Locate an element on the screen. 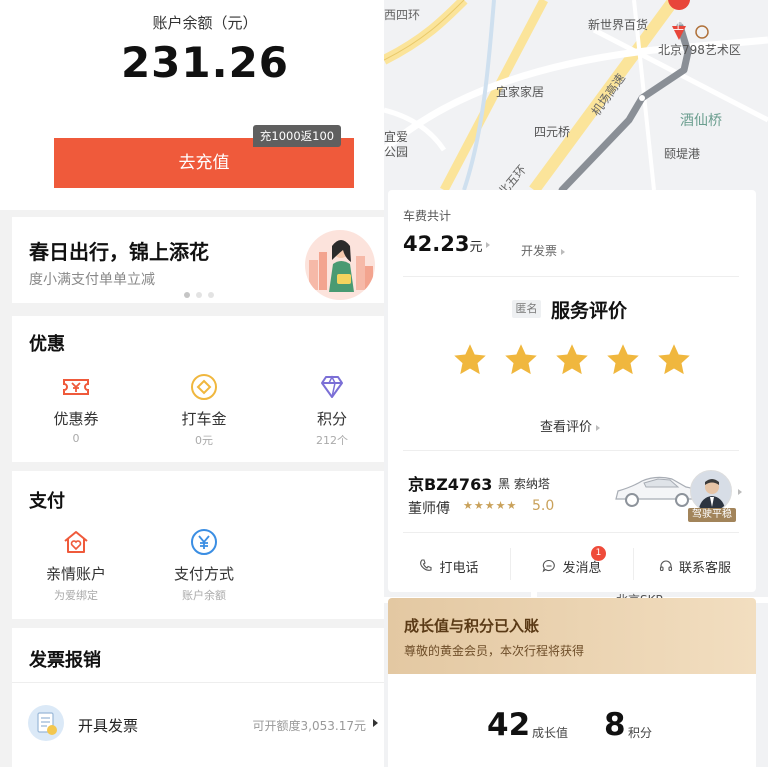 The height and width of the screenshot is (767, 768). map-label-798: 北京798艺术区 is located at coordinates (699, 50).